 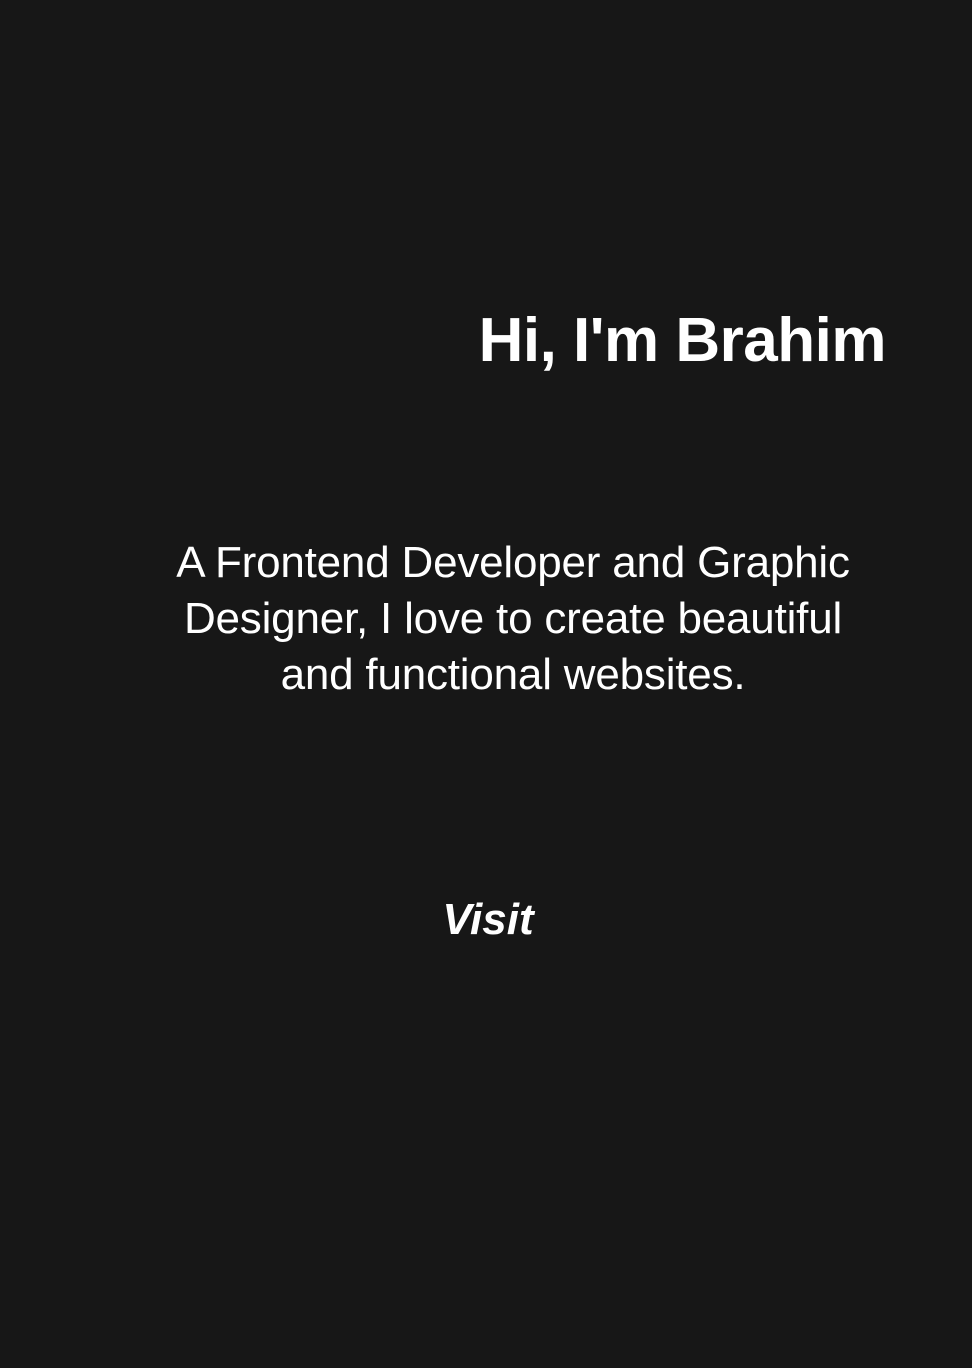 I want to click on hero-title: Hi, I'm Brahim, so click(x=682, y=340).